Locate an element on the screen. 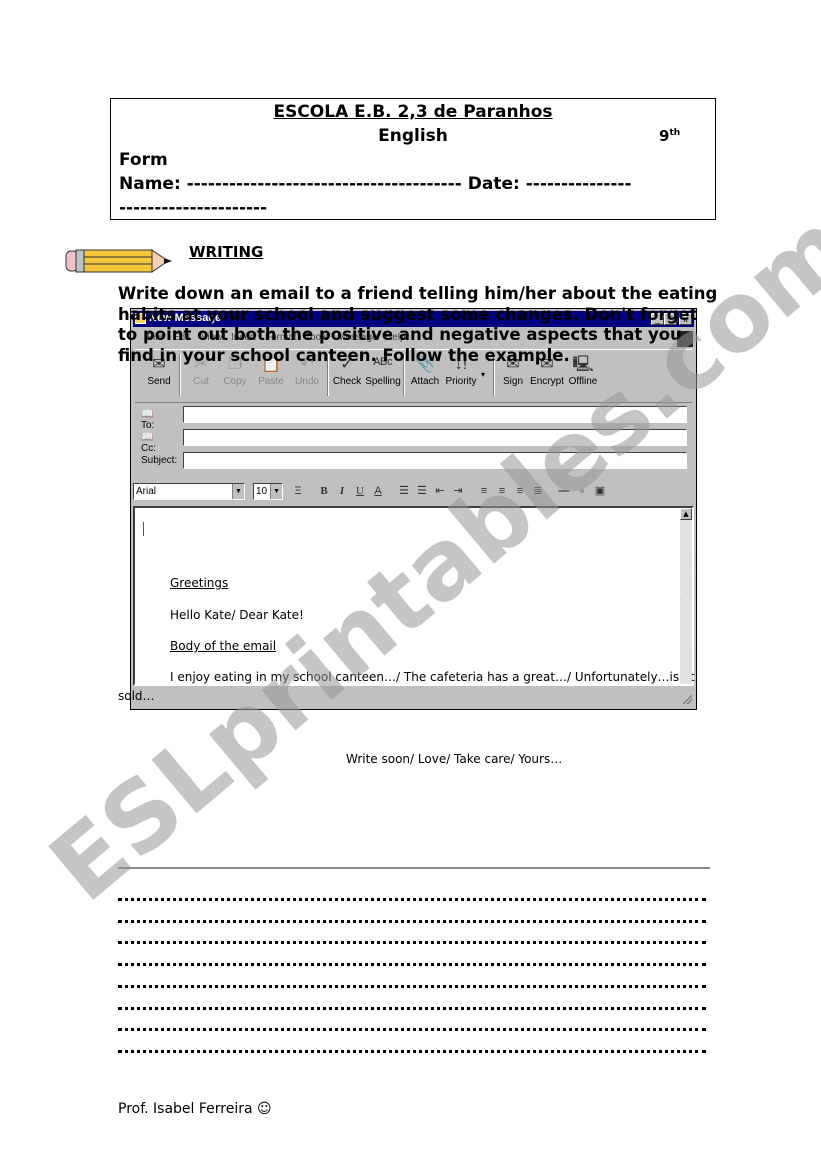 This screenshot has height=1169, width=821. sign-label: Sign is located at coordinates (512, 381).